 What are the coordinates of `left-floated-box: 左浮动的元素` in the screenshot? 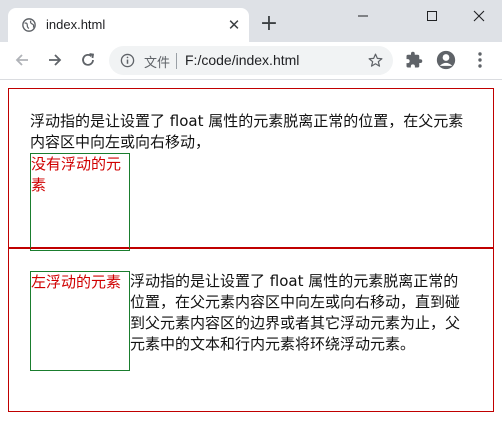 It's located at (80, 321).